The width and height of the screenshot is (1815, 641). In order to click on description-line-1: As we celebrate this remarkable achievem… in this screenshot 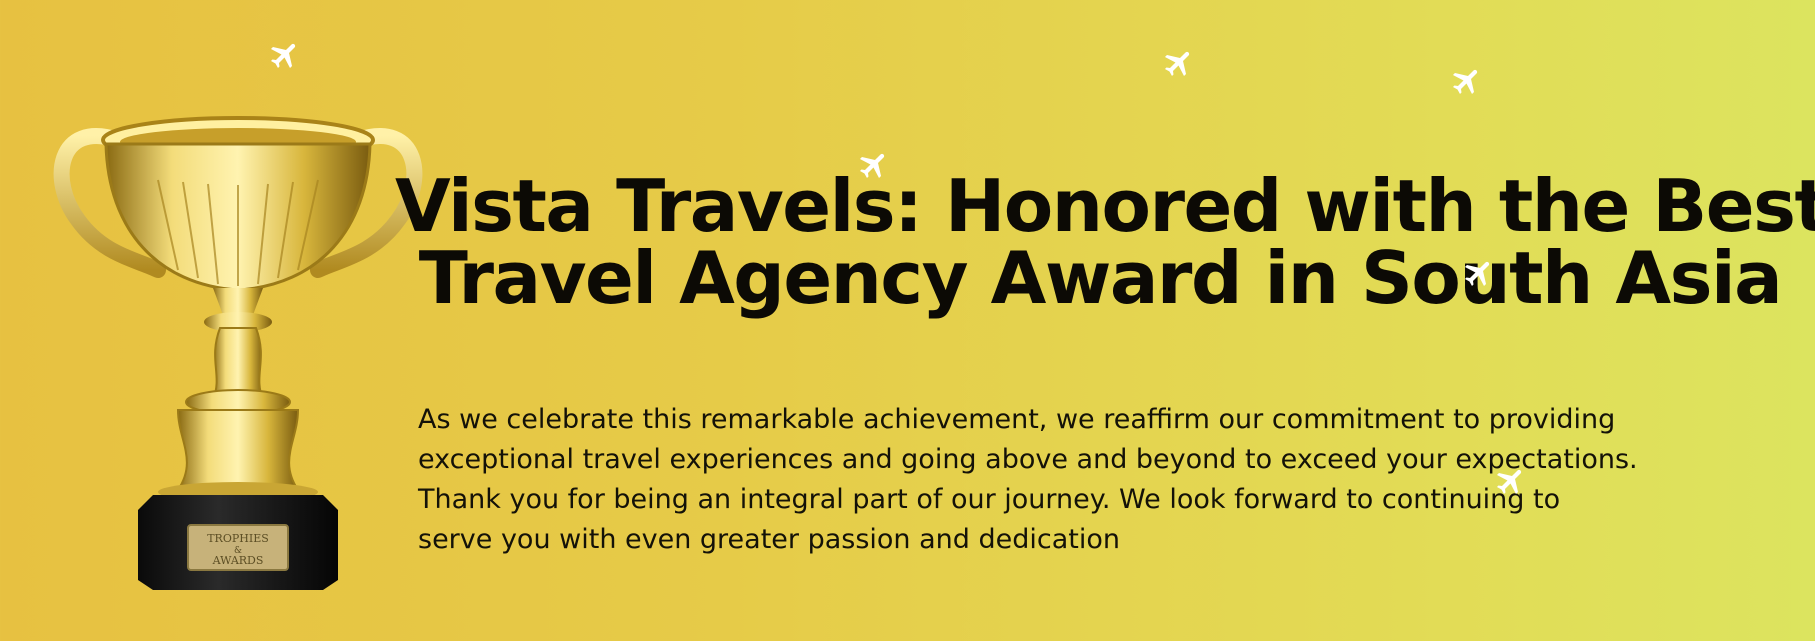, I will do `click(1017, 419)`.